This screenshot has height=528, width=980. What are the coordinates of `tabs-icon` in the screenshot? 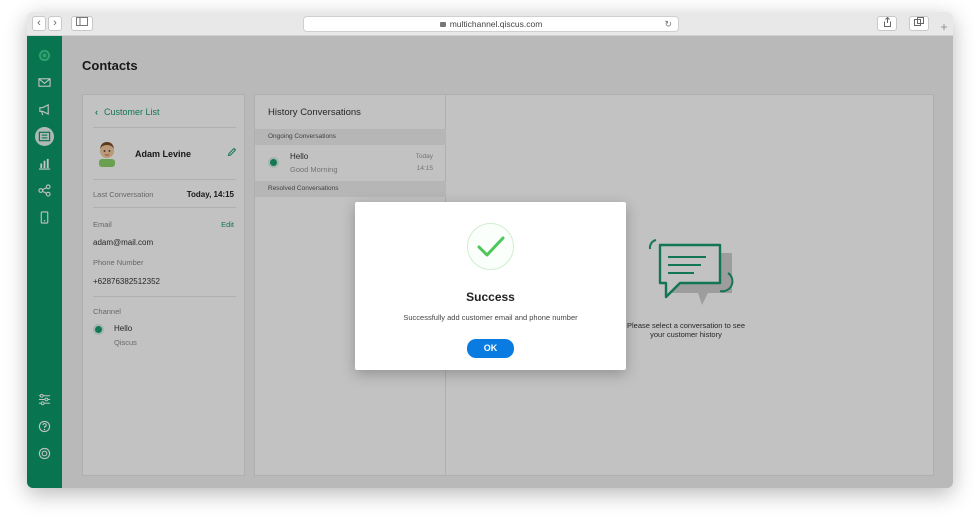 It's located at (919, 21).